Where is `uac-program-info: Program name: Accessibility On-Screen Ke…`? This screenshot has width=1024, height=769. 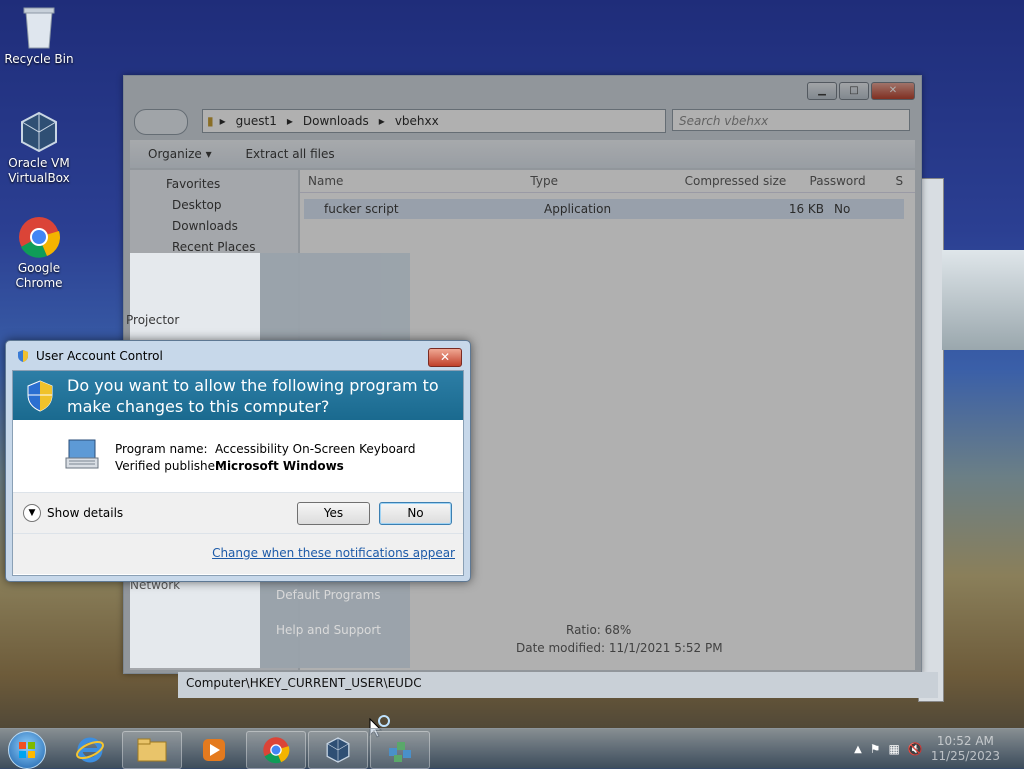 uac-program-info: Program name: Accessibility On-Screen Ke… is located at coordinates (238, 456).